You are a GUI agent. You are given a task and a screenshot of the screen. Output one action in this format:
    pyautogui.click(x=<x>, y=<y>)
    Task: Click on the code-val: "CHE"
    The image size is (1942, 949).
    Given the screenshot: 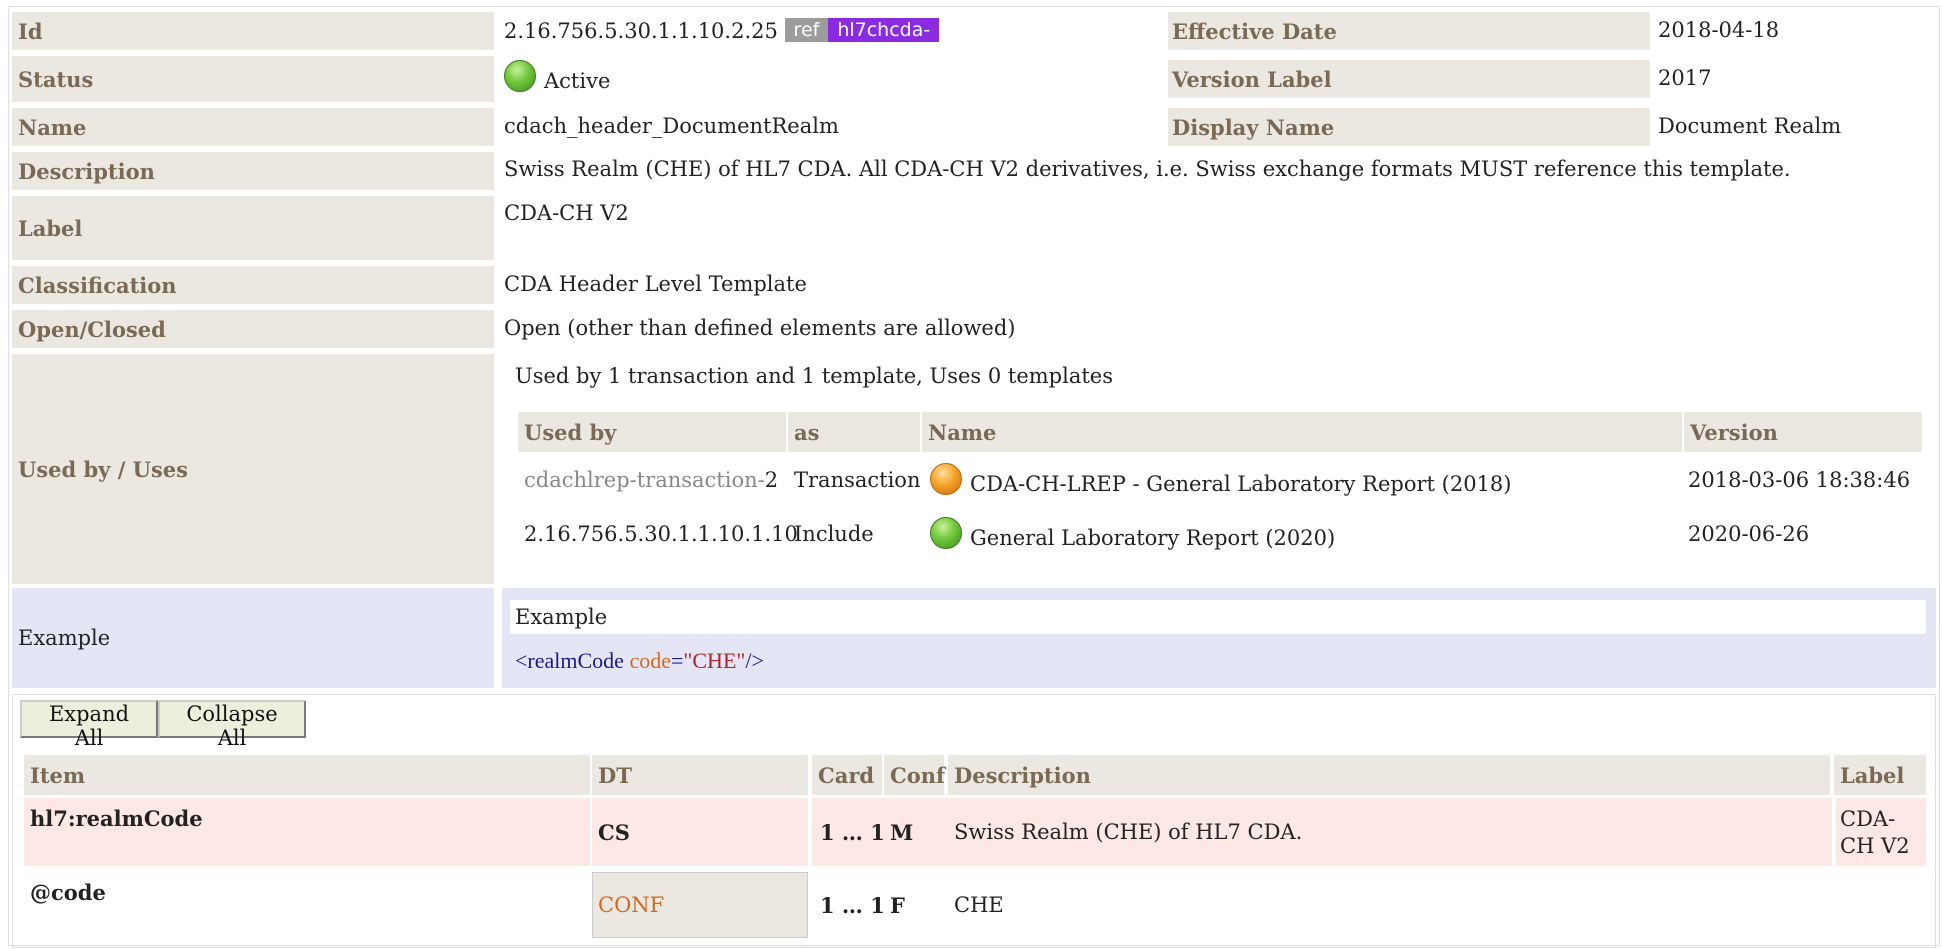 What is the action you would take?
    pyautogui.click(x=714, y=660)
    